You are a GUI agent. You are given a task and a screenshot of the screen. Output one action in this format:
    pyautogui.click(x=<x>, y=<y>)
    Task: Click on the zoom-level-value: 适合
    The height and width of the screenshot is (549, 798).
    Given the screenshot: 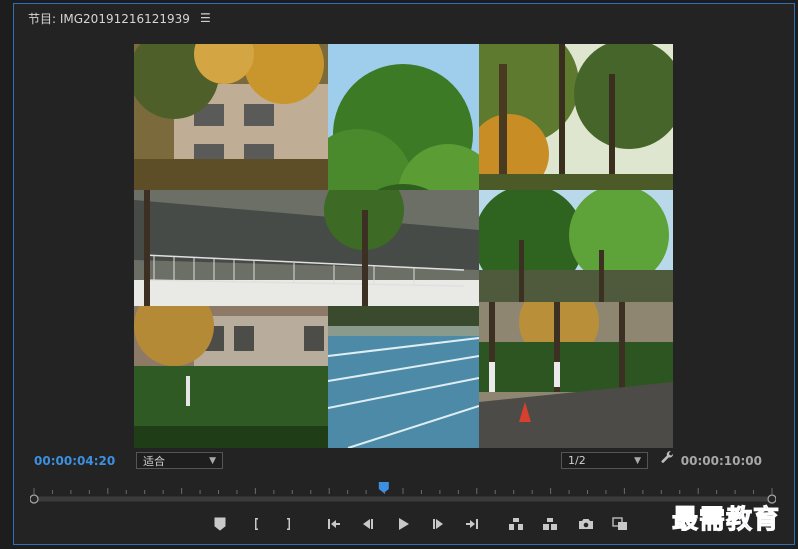 What is the action you would take?
    pyautogui.click(x=154, y=461)
    